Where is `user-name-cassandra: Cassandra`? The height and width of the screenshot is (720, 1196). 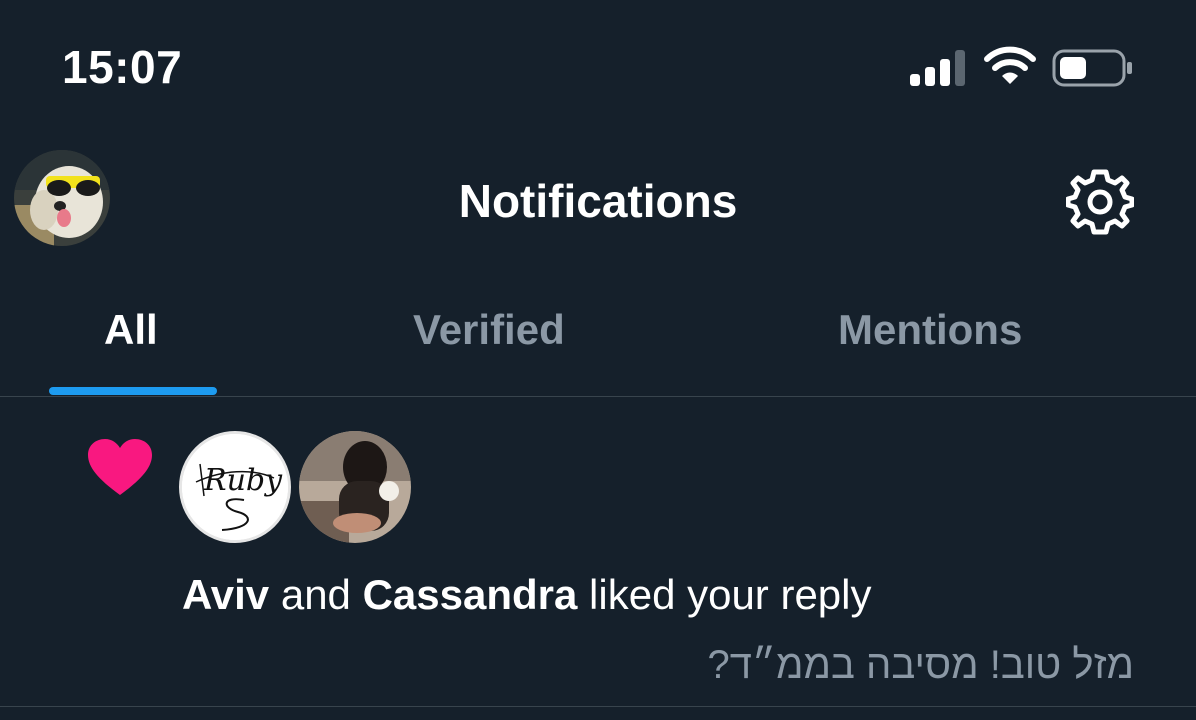 user-name-cassandra: Cassandra is located at coordinates (470, 594).